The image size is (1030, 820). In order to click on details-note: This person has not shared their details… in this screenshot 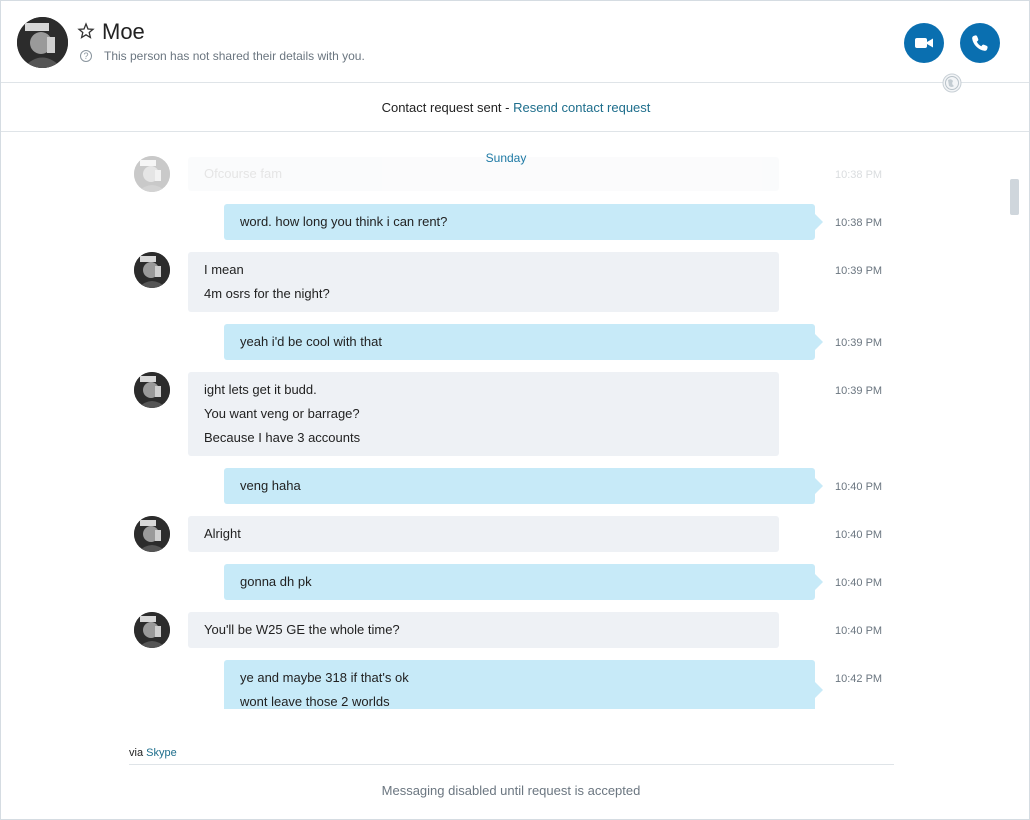, I will do `click(234, 56)`.